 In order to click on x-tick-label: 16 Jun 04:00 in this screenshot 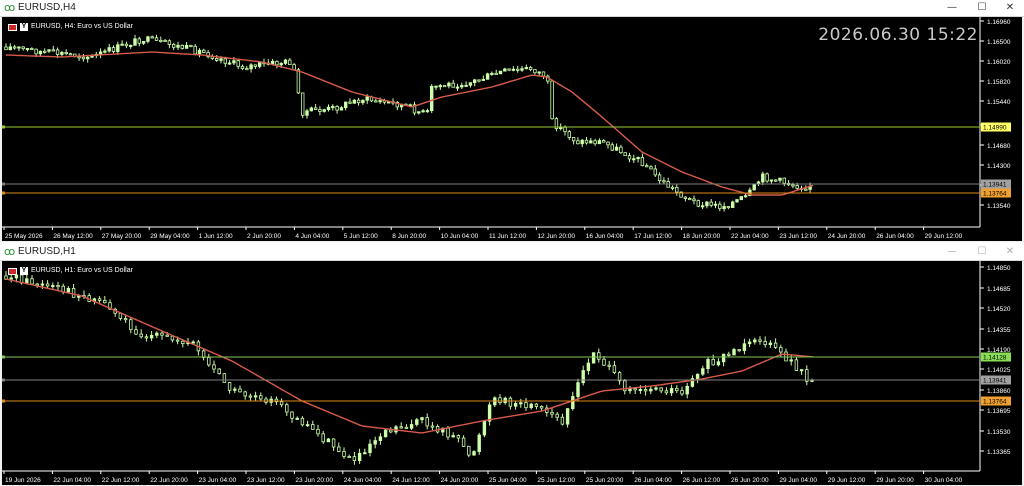, I will do `click(605, 236)`.